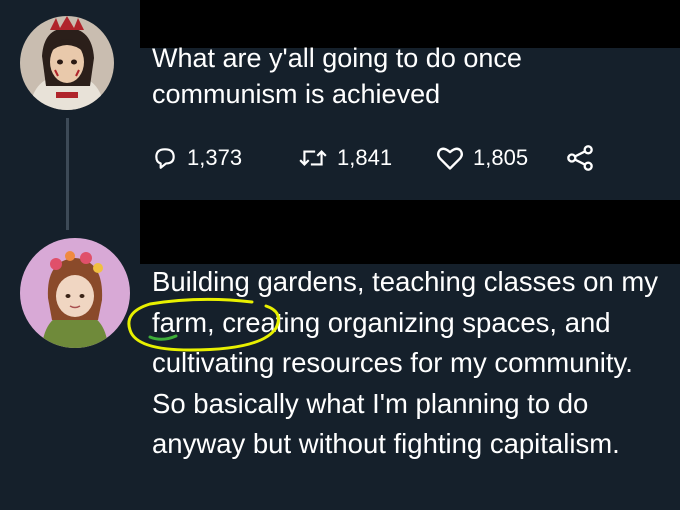 Image resolution: width=680 pixels, height=510 pixels. I want to click on like-count: 1,805, so click(501, 157).